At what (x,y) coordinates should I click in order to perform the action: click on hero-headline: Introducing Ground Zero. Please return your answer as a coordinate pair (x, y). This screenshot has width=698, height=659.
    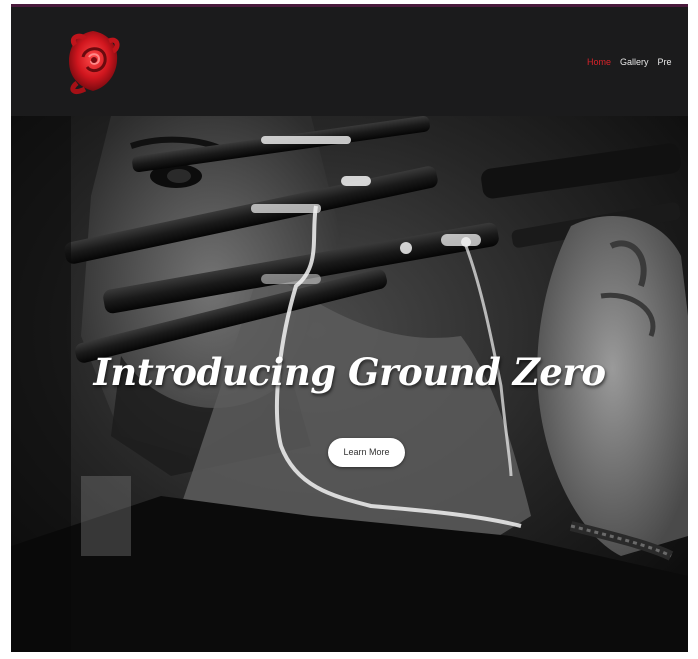
    Looking at the image, I should click on (349, 371).